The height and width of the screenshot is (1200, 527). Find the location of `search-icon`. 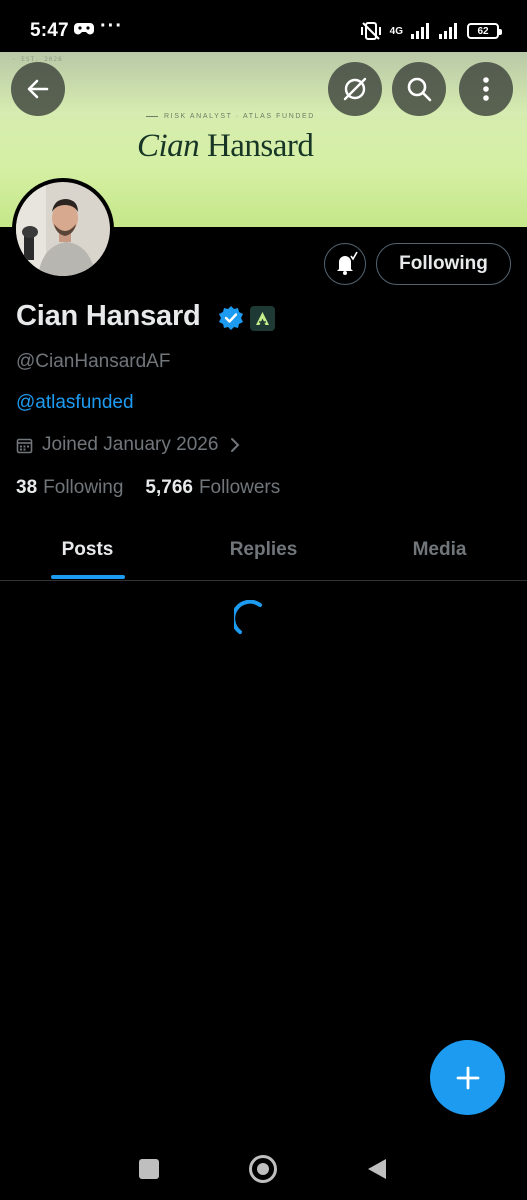

search-icon is located at coordinates (419, 89).